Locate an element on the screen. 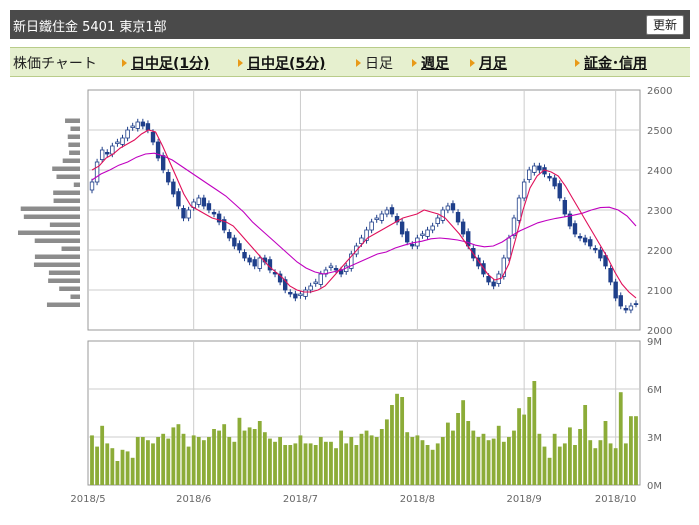 This screenshot has height=525, width=699. price-tick-label: 2200 is located at coordinates (659, 251).